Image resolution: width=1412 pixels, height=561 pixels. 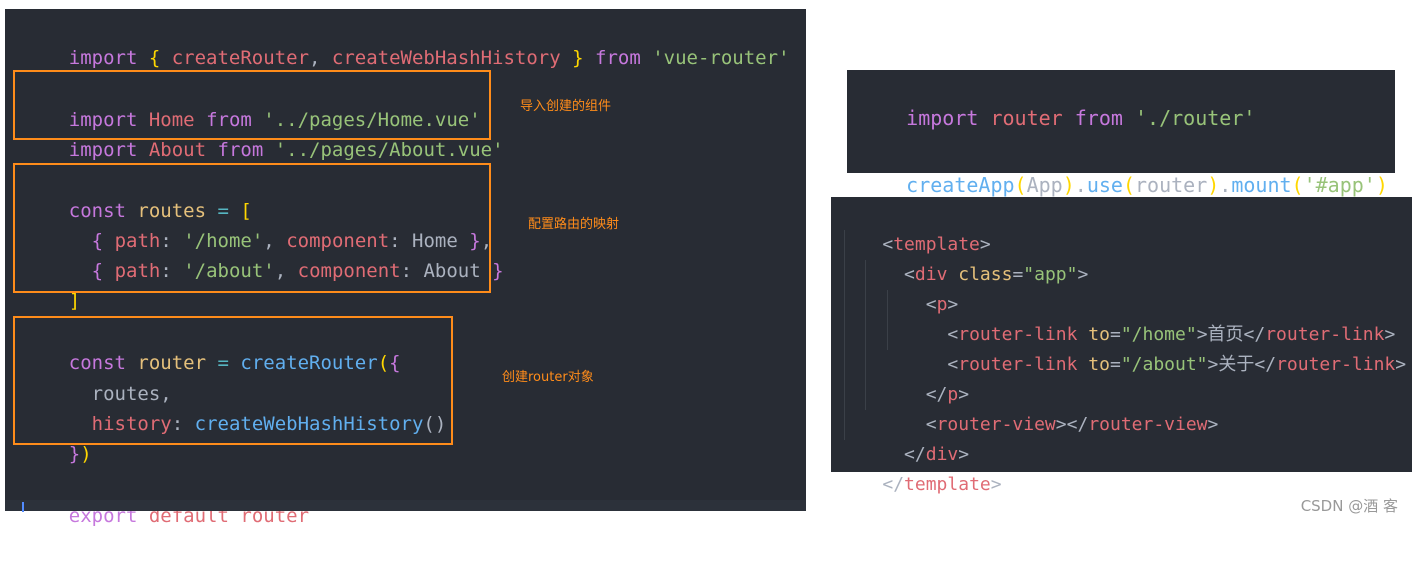 What do you see at coordinates (942, 484) in the screenshot?
I see `code-line-template-close: </template>` at bounding box center [942, 484].